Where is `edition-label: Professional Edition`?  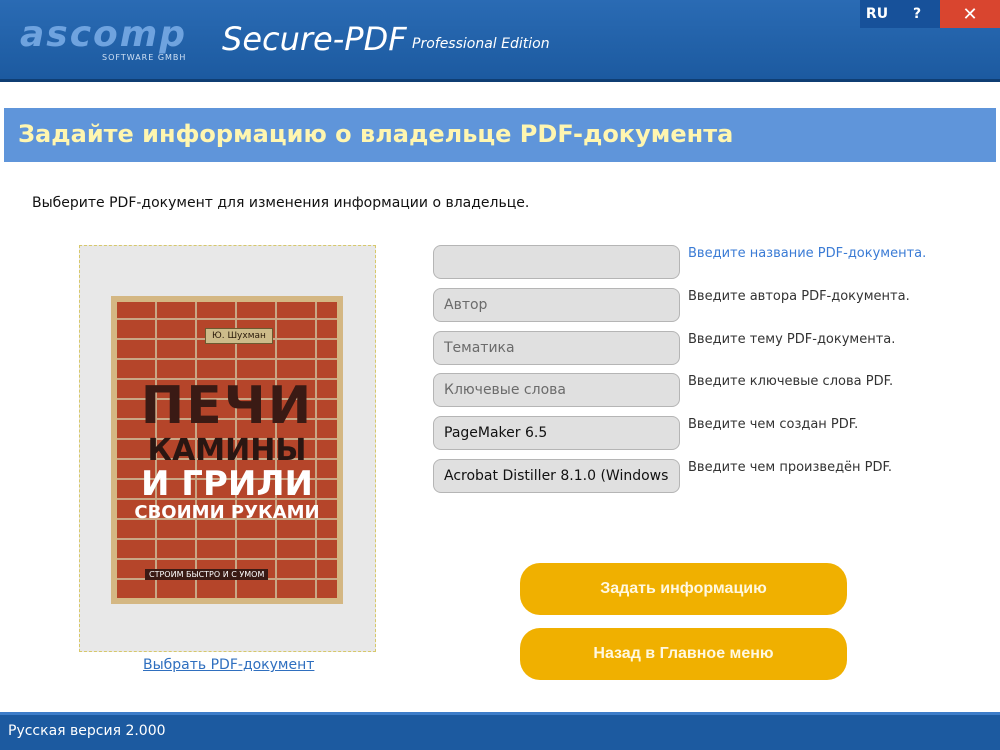 edition-label: Professional Edition is located at coordinates (481, 44).